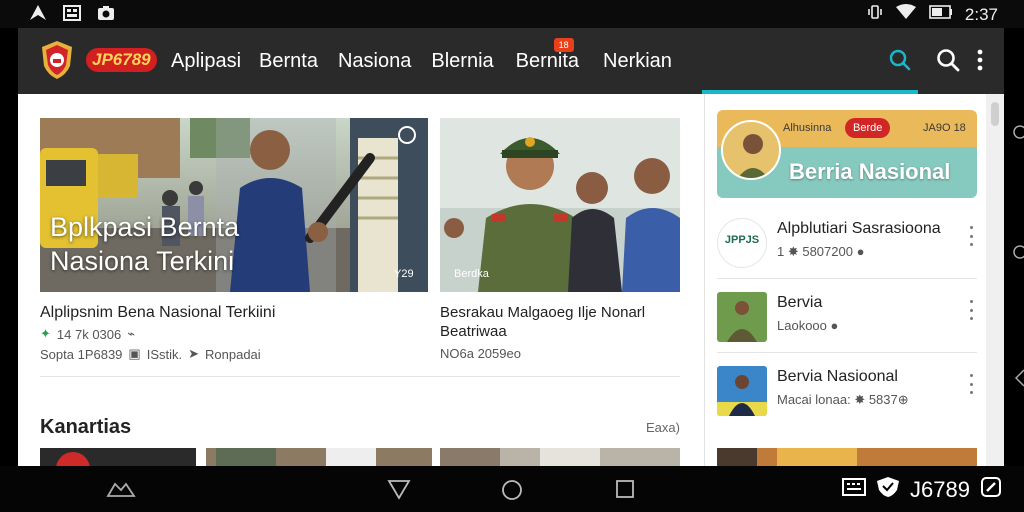  What do you see at coordinates (821, 251) in the screenshot?
I see `sidebar-item-meta: 1 ✸ 5807200 ●` at bounding box center [821, 251].